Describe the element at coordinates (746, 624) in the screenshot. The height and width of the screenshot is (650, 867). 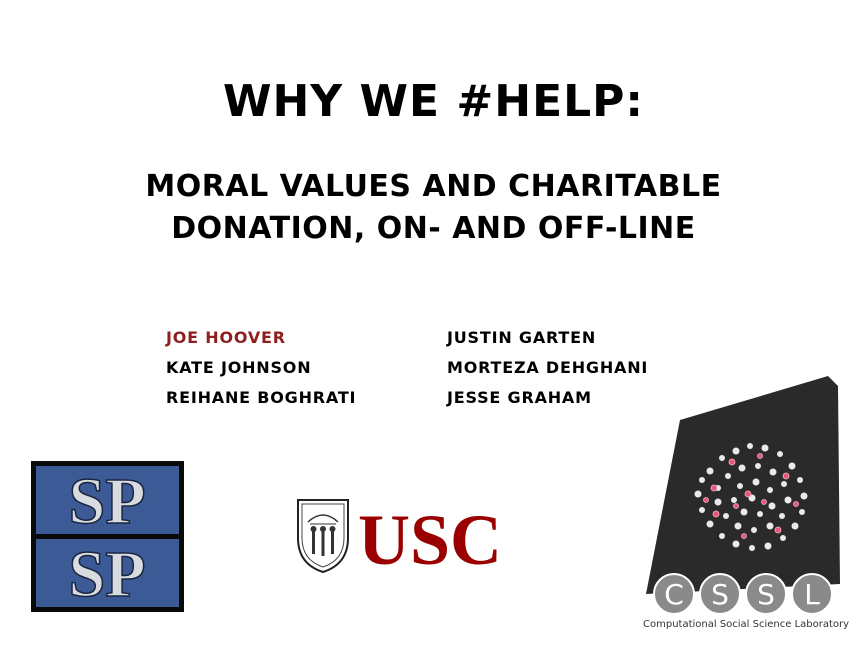
I see `cssl-tagline: Computational Social Science Laboratory` at that location.